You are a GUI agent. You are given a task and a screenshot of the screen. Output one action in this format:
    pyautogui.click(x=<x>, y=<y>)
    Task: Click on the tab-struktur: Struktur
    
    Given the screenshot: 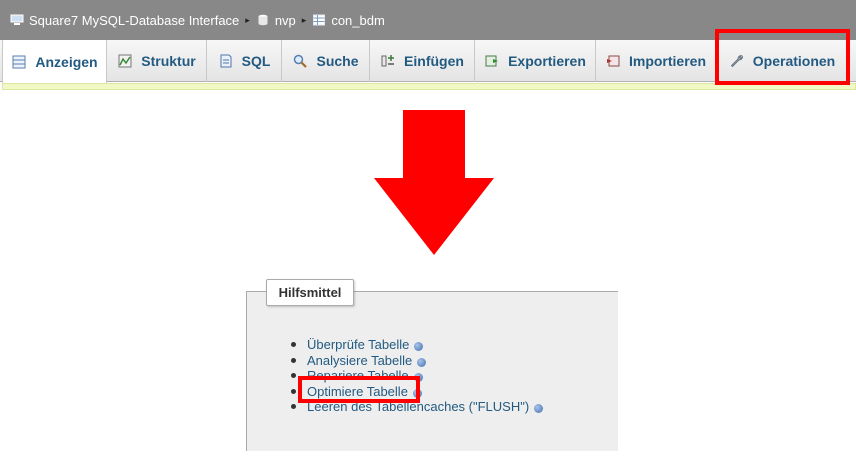 What is the action you would take?
    pyautogui.click(x=157, y=61)
    